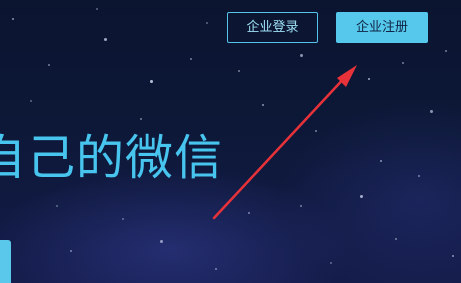  Describe the element at coordinates (5, 261) in the screenshot. I see `side-tab-button` at that location.